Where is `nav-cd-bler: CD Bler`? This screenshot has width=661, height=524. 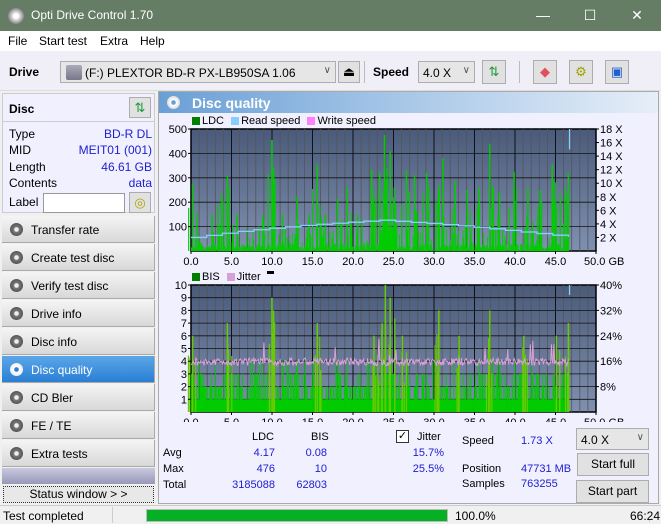
nav-cd-bler: CD Bler is located at coordinates (78, 397).